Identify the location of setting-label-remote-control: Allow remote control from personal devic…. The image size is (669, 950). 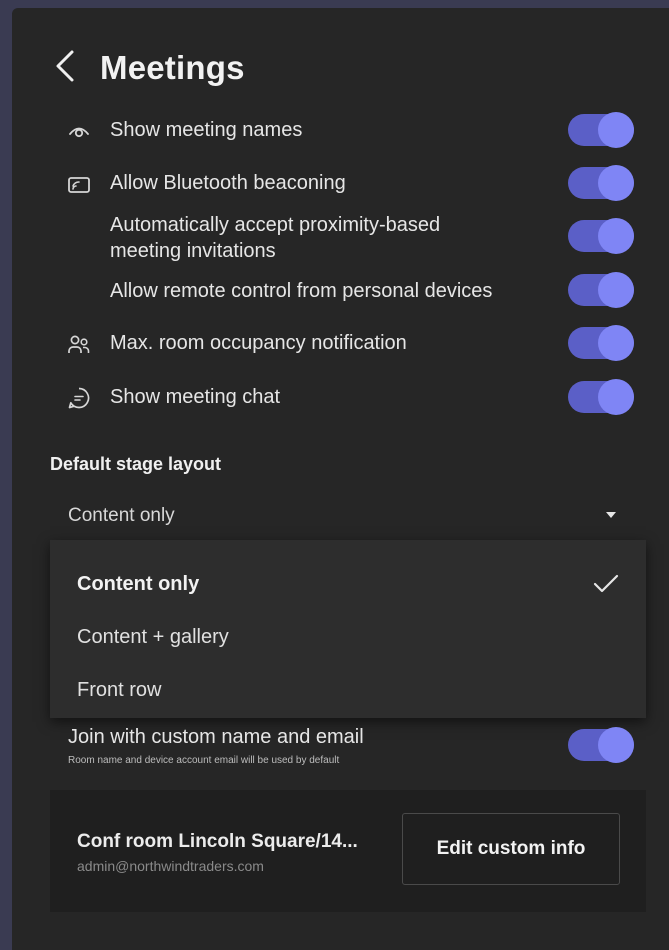
(301, 291).